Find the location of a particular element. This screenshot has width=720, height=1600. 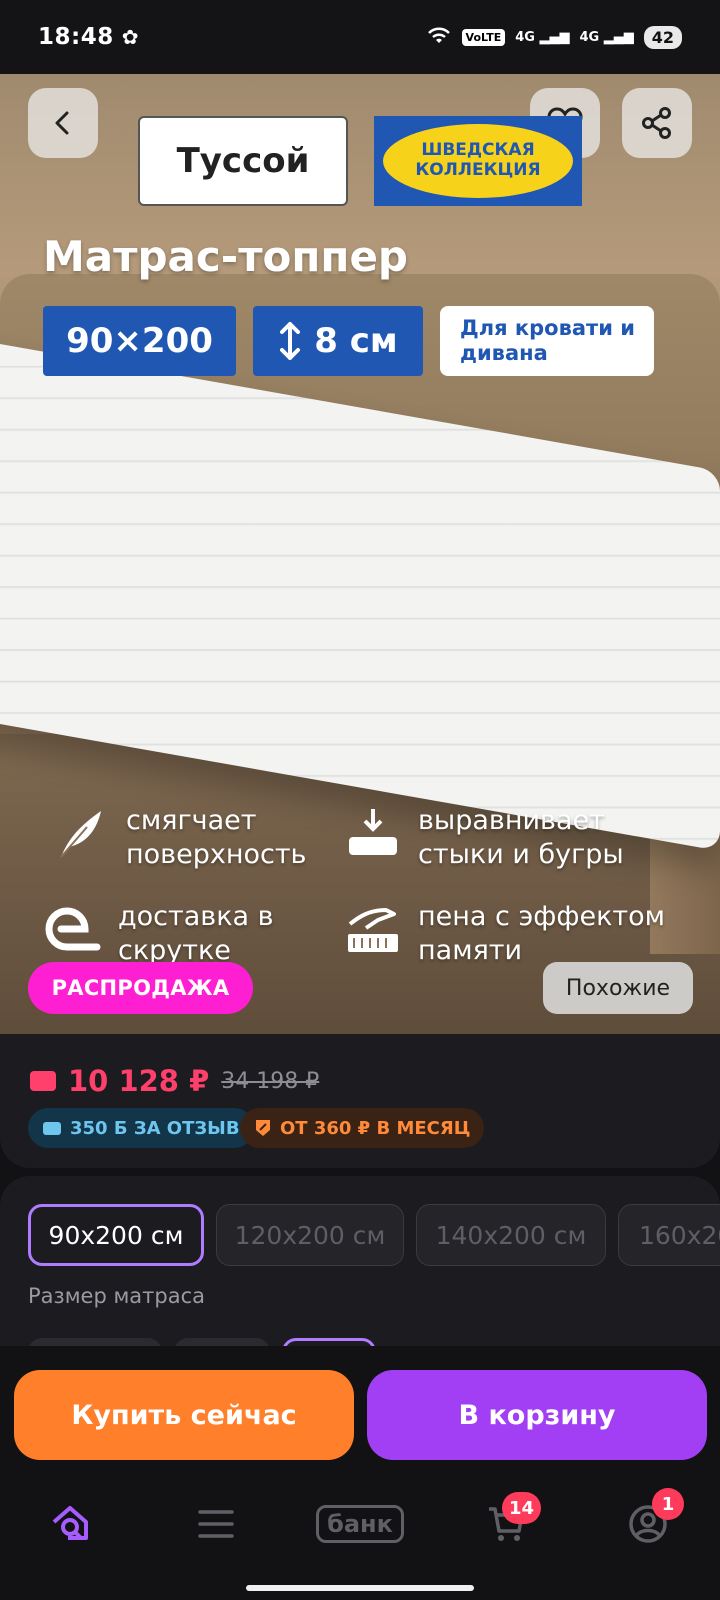

feature-memory-foam: пена с эффектом памяти is located at coordinates (516, 934).